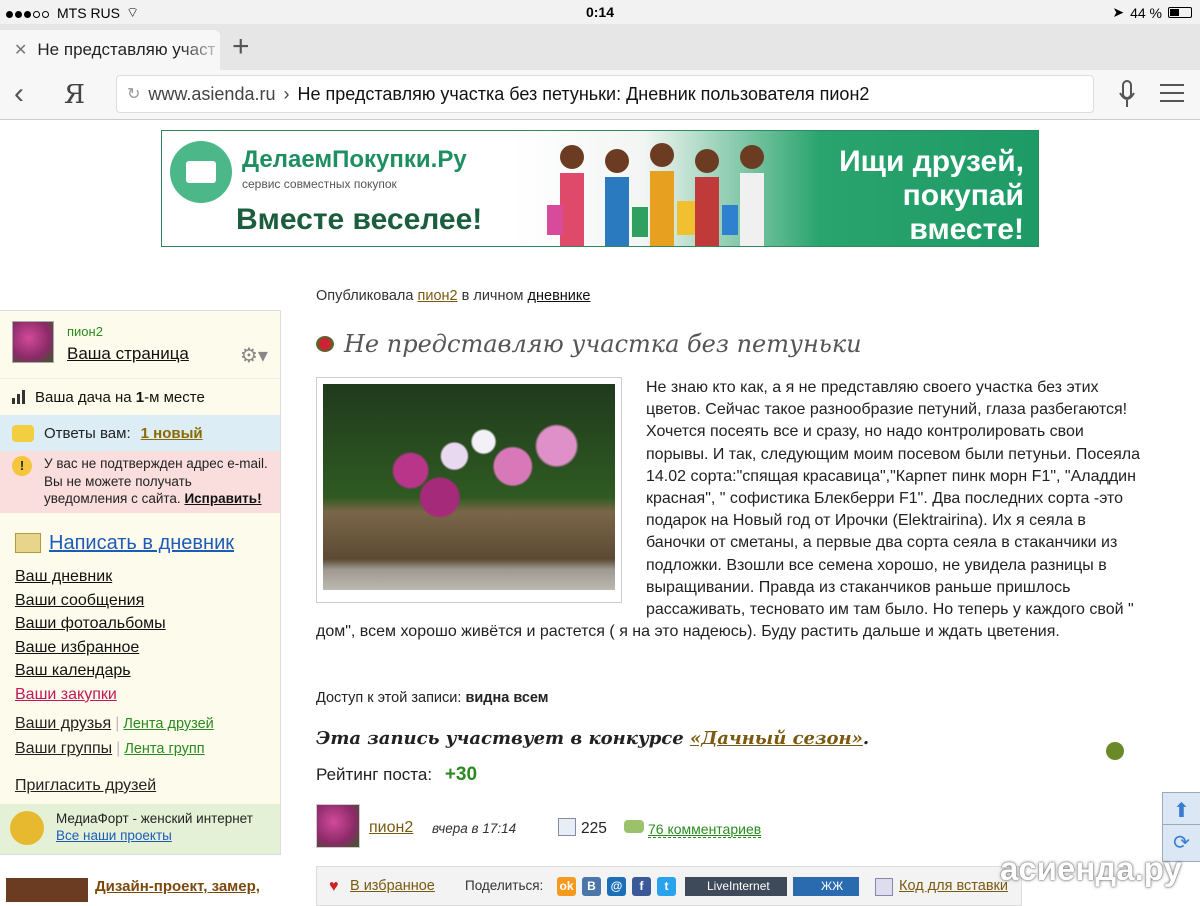 The height and width of the screenshot is (906, 1200). I want to click on clock: 0:14, so click(600, 12).